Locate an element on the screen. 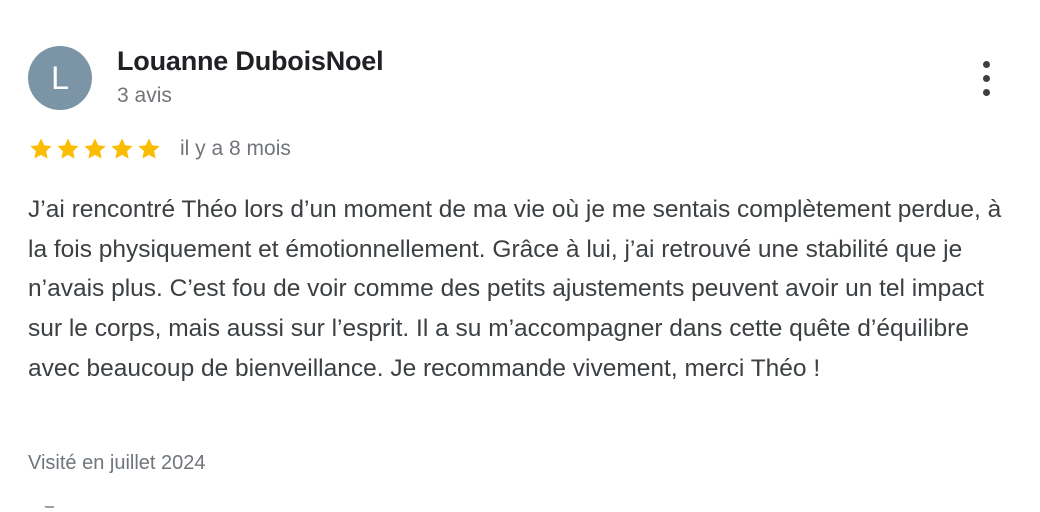 The image size is (1040, 512). author-name: Louanne DuboisNoel is located at coordinates (250, 61).